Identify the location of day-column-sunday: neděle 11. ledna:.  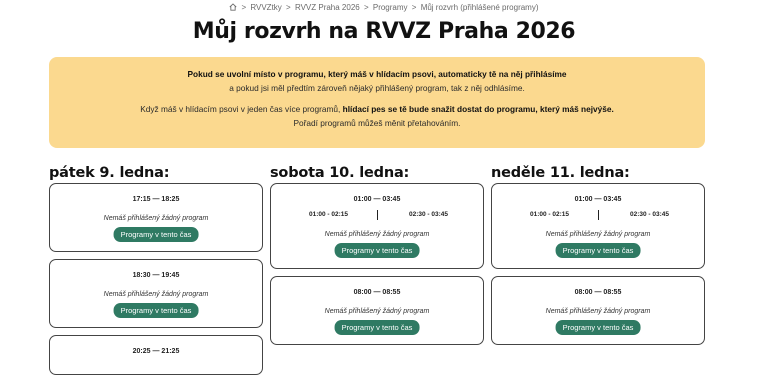
(560, 173).